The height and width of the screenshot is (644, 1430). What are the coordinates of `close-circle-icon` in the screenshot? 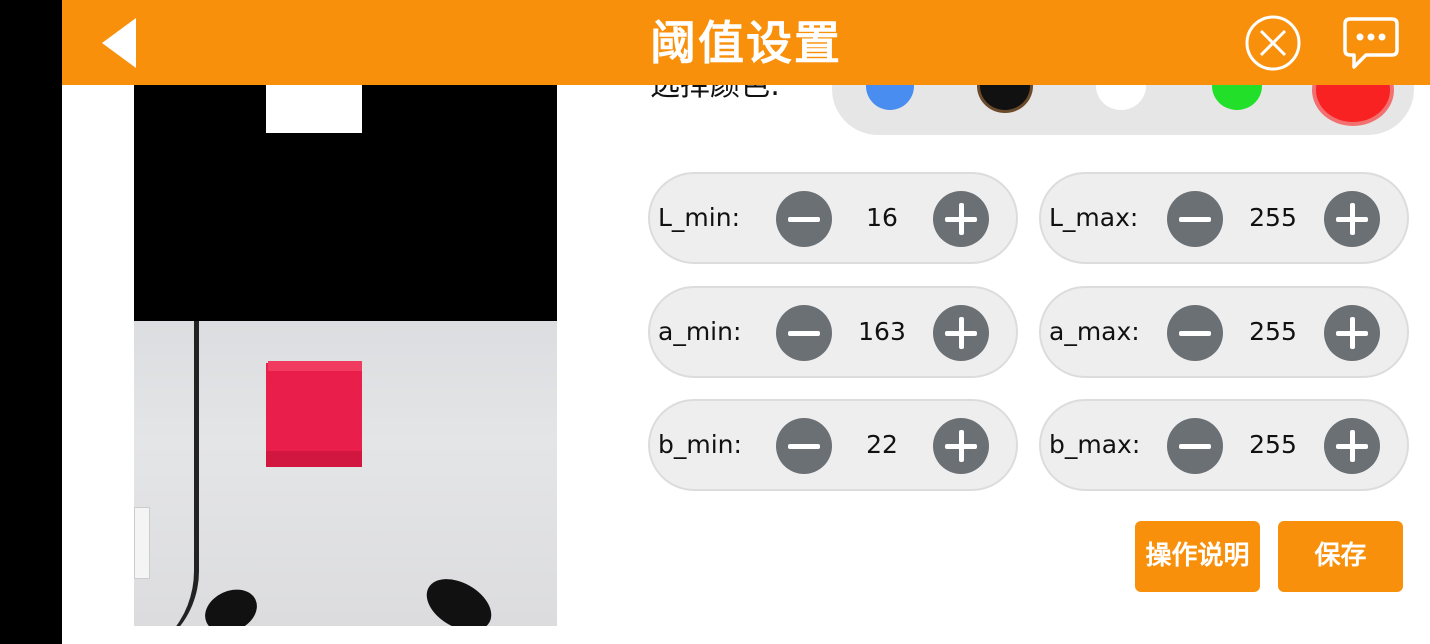 It's located at (1273, 43).